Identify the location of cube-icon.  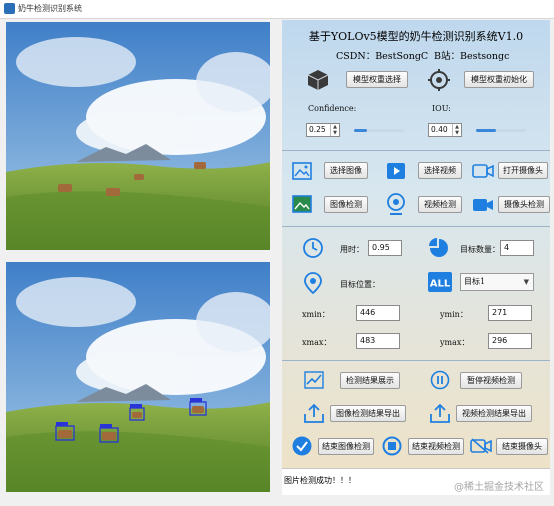
(318, 80).